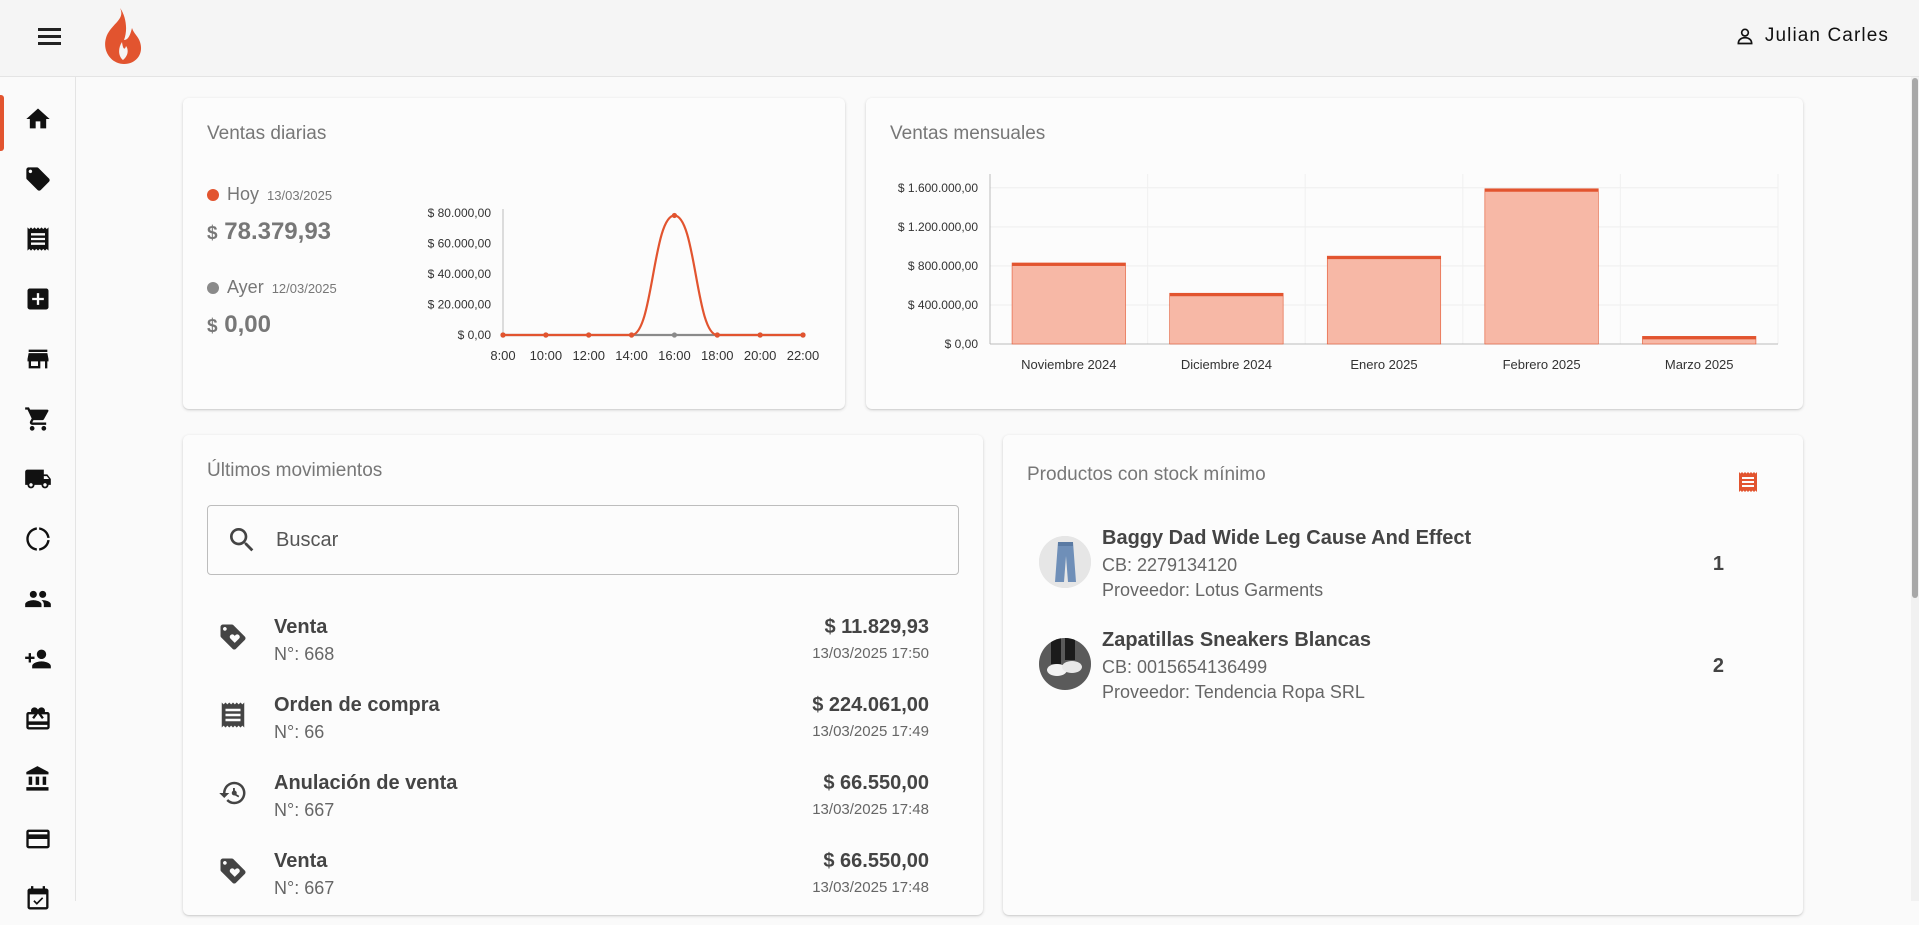 The image size is (1919, 925). Describe the element at coordinates (38, 359) in the screenshot. I see `nav-store` at that location.